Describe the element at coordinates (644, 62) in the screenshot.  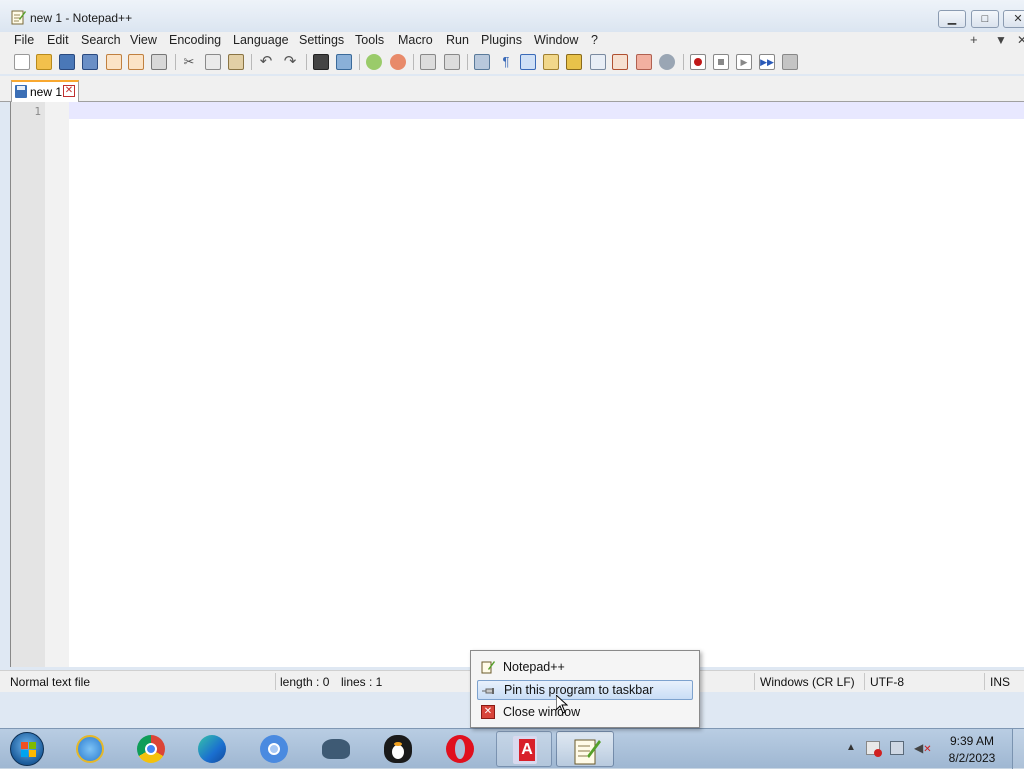
I see `folder-as-workspace-icon` at that location.